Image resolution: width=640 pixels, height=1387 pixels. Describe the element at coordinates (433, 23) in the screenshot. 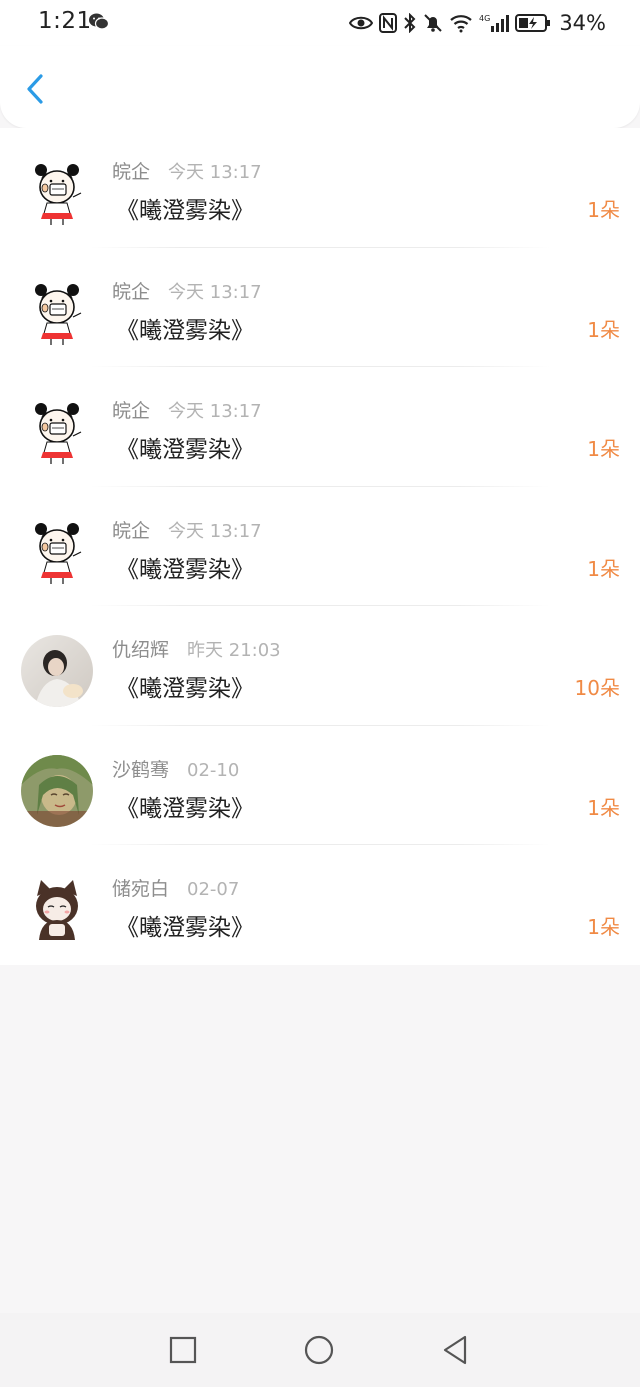

I see `bell-muted-icon` at that location.